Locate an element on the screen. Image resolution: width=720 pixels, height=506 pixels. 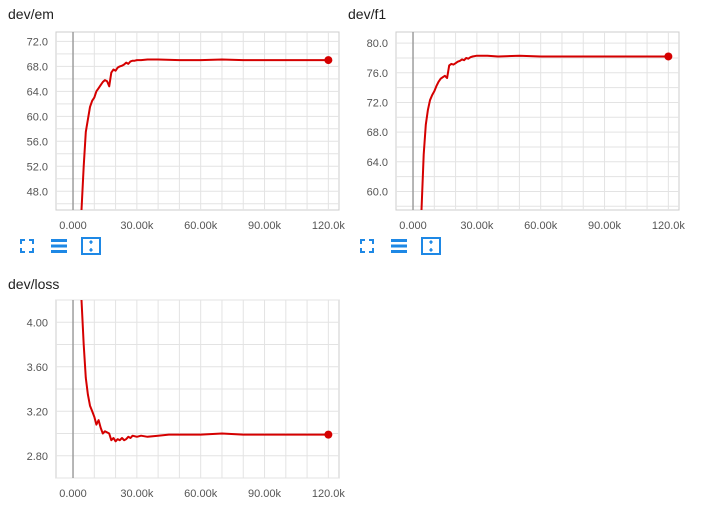
y-tick-label: 2.80 is located at coordinates (37, 457).